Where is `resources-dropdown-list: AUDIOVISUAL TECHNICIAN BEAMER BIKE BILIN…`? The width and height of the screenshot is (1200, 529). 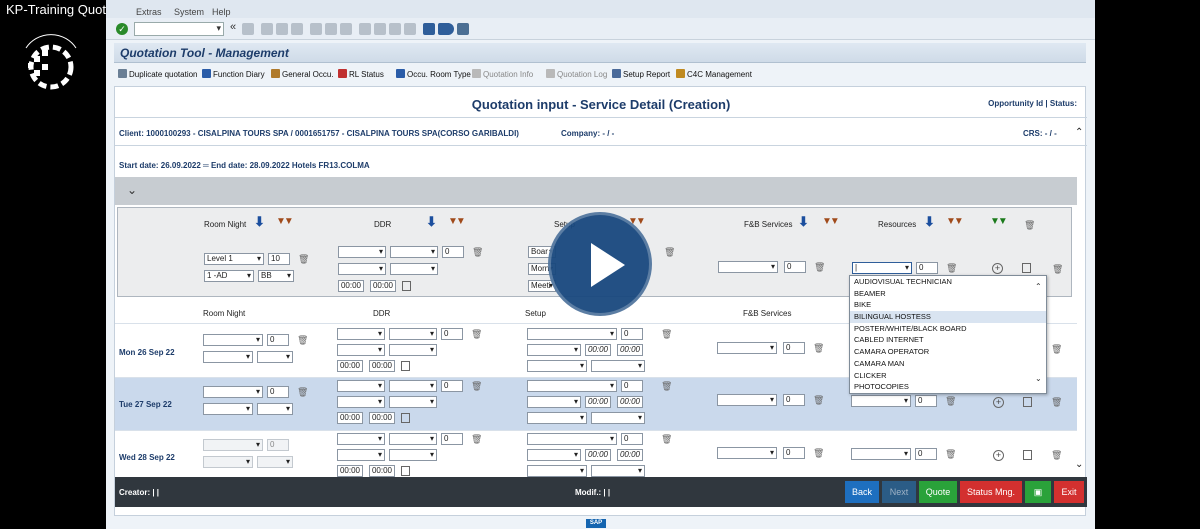
resources-dropdown-list: AUDIOVISUAL TECHNICIAN BEAMER BIKE BILIN… is located at coordinates (948, 334).